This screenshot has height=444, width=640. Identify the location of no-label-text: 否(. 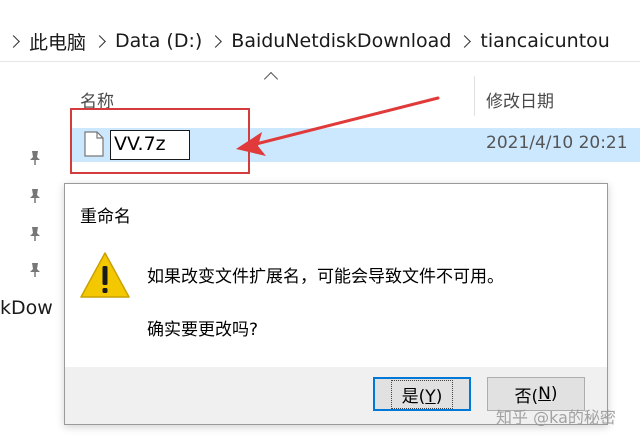
(526, 396).